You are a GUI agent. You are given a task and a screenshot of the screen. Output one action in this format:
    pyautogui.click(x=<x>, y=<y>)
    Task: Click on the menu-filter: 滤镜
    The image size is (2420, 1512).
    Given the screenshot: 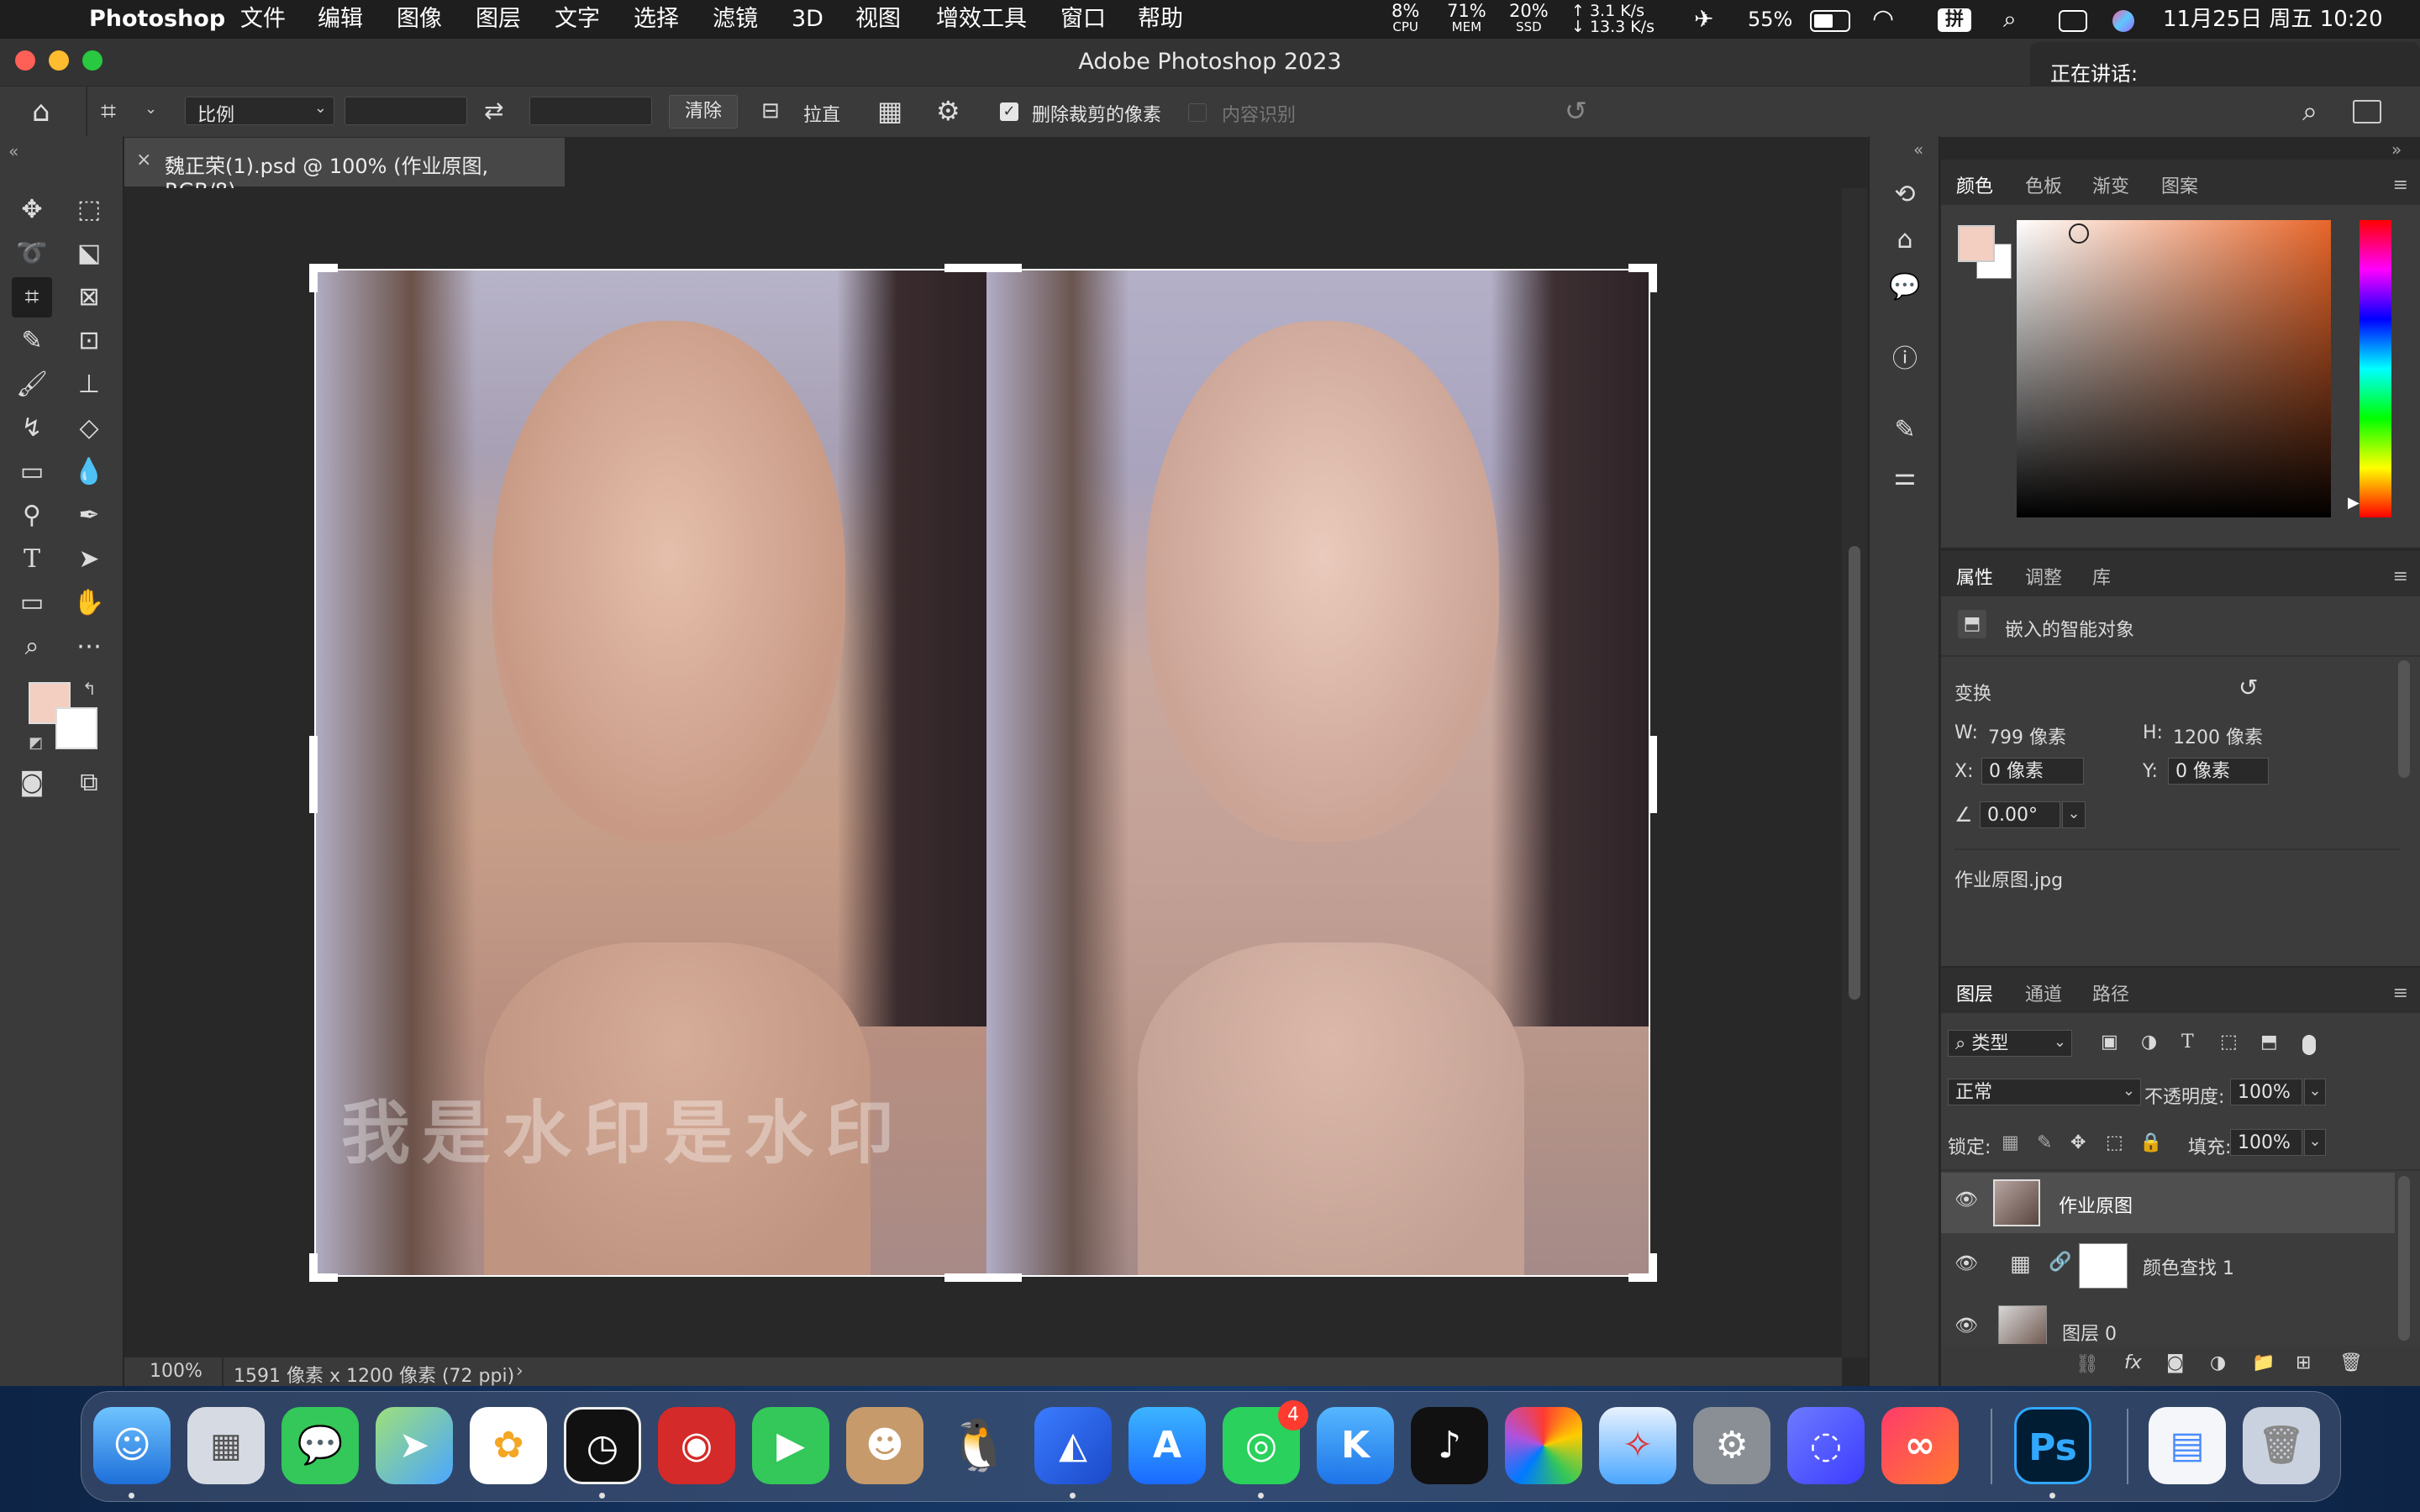 What is the action you would take?
    pyautogui.click(x=735, y=19)
    